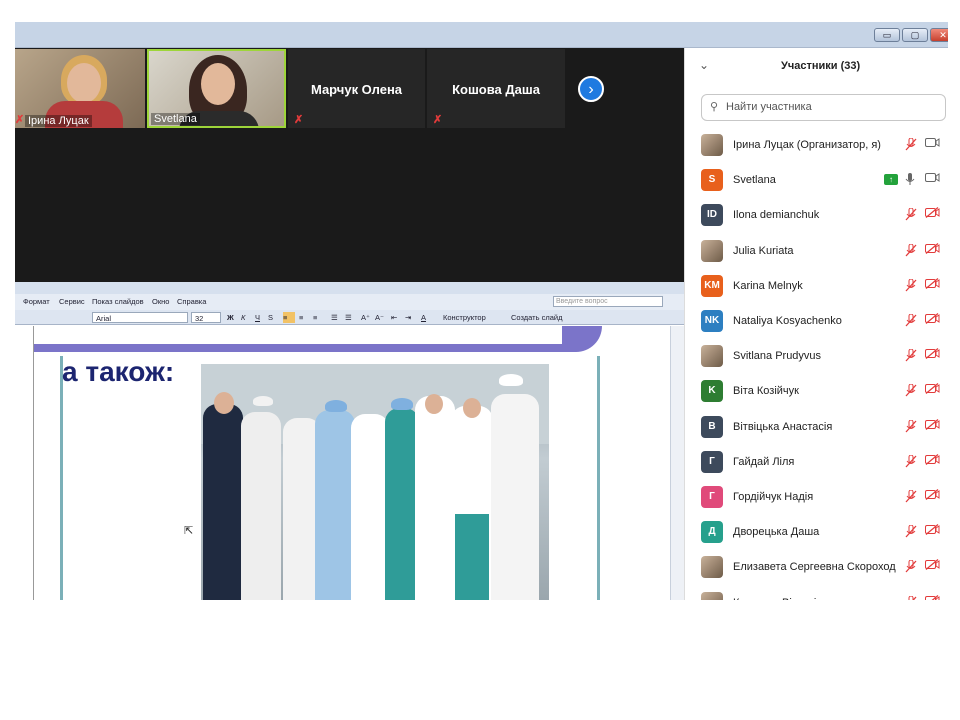  What do you see at coordinates (831, 107) in the screenshot?
I see `search-input` at bounding box center [831, 107].